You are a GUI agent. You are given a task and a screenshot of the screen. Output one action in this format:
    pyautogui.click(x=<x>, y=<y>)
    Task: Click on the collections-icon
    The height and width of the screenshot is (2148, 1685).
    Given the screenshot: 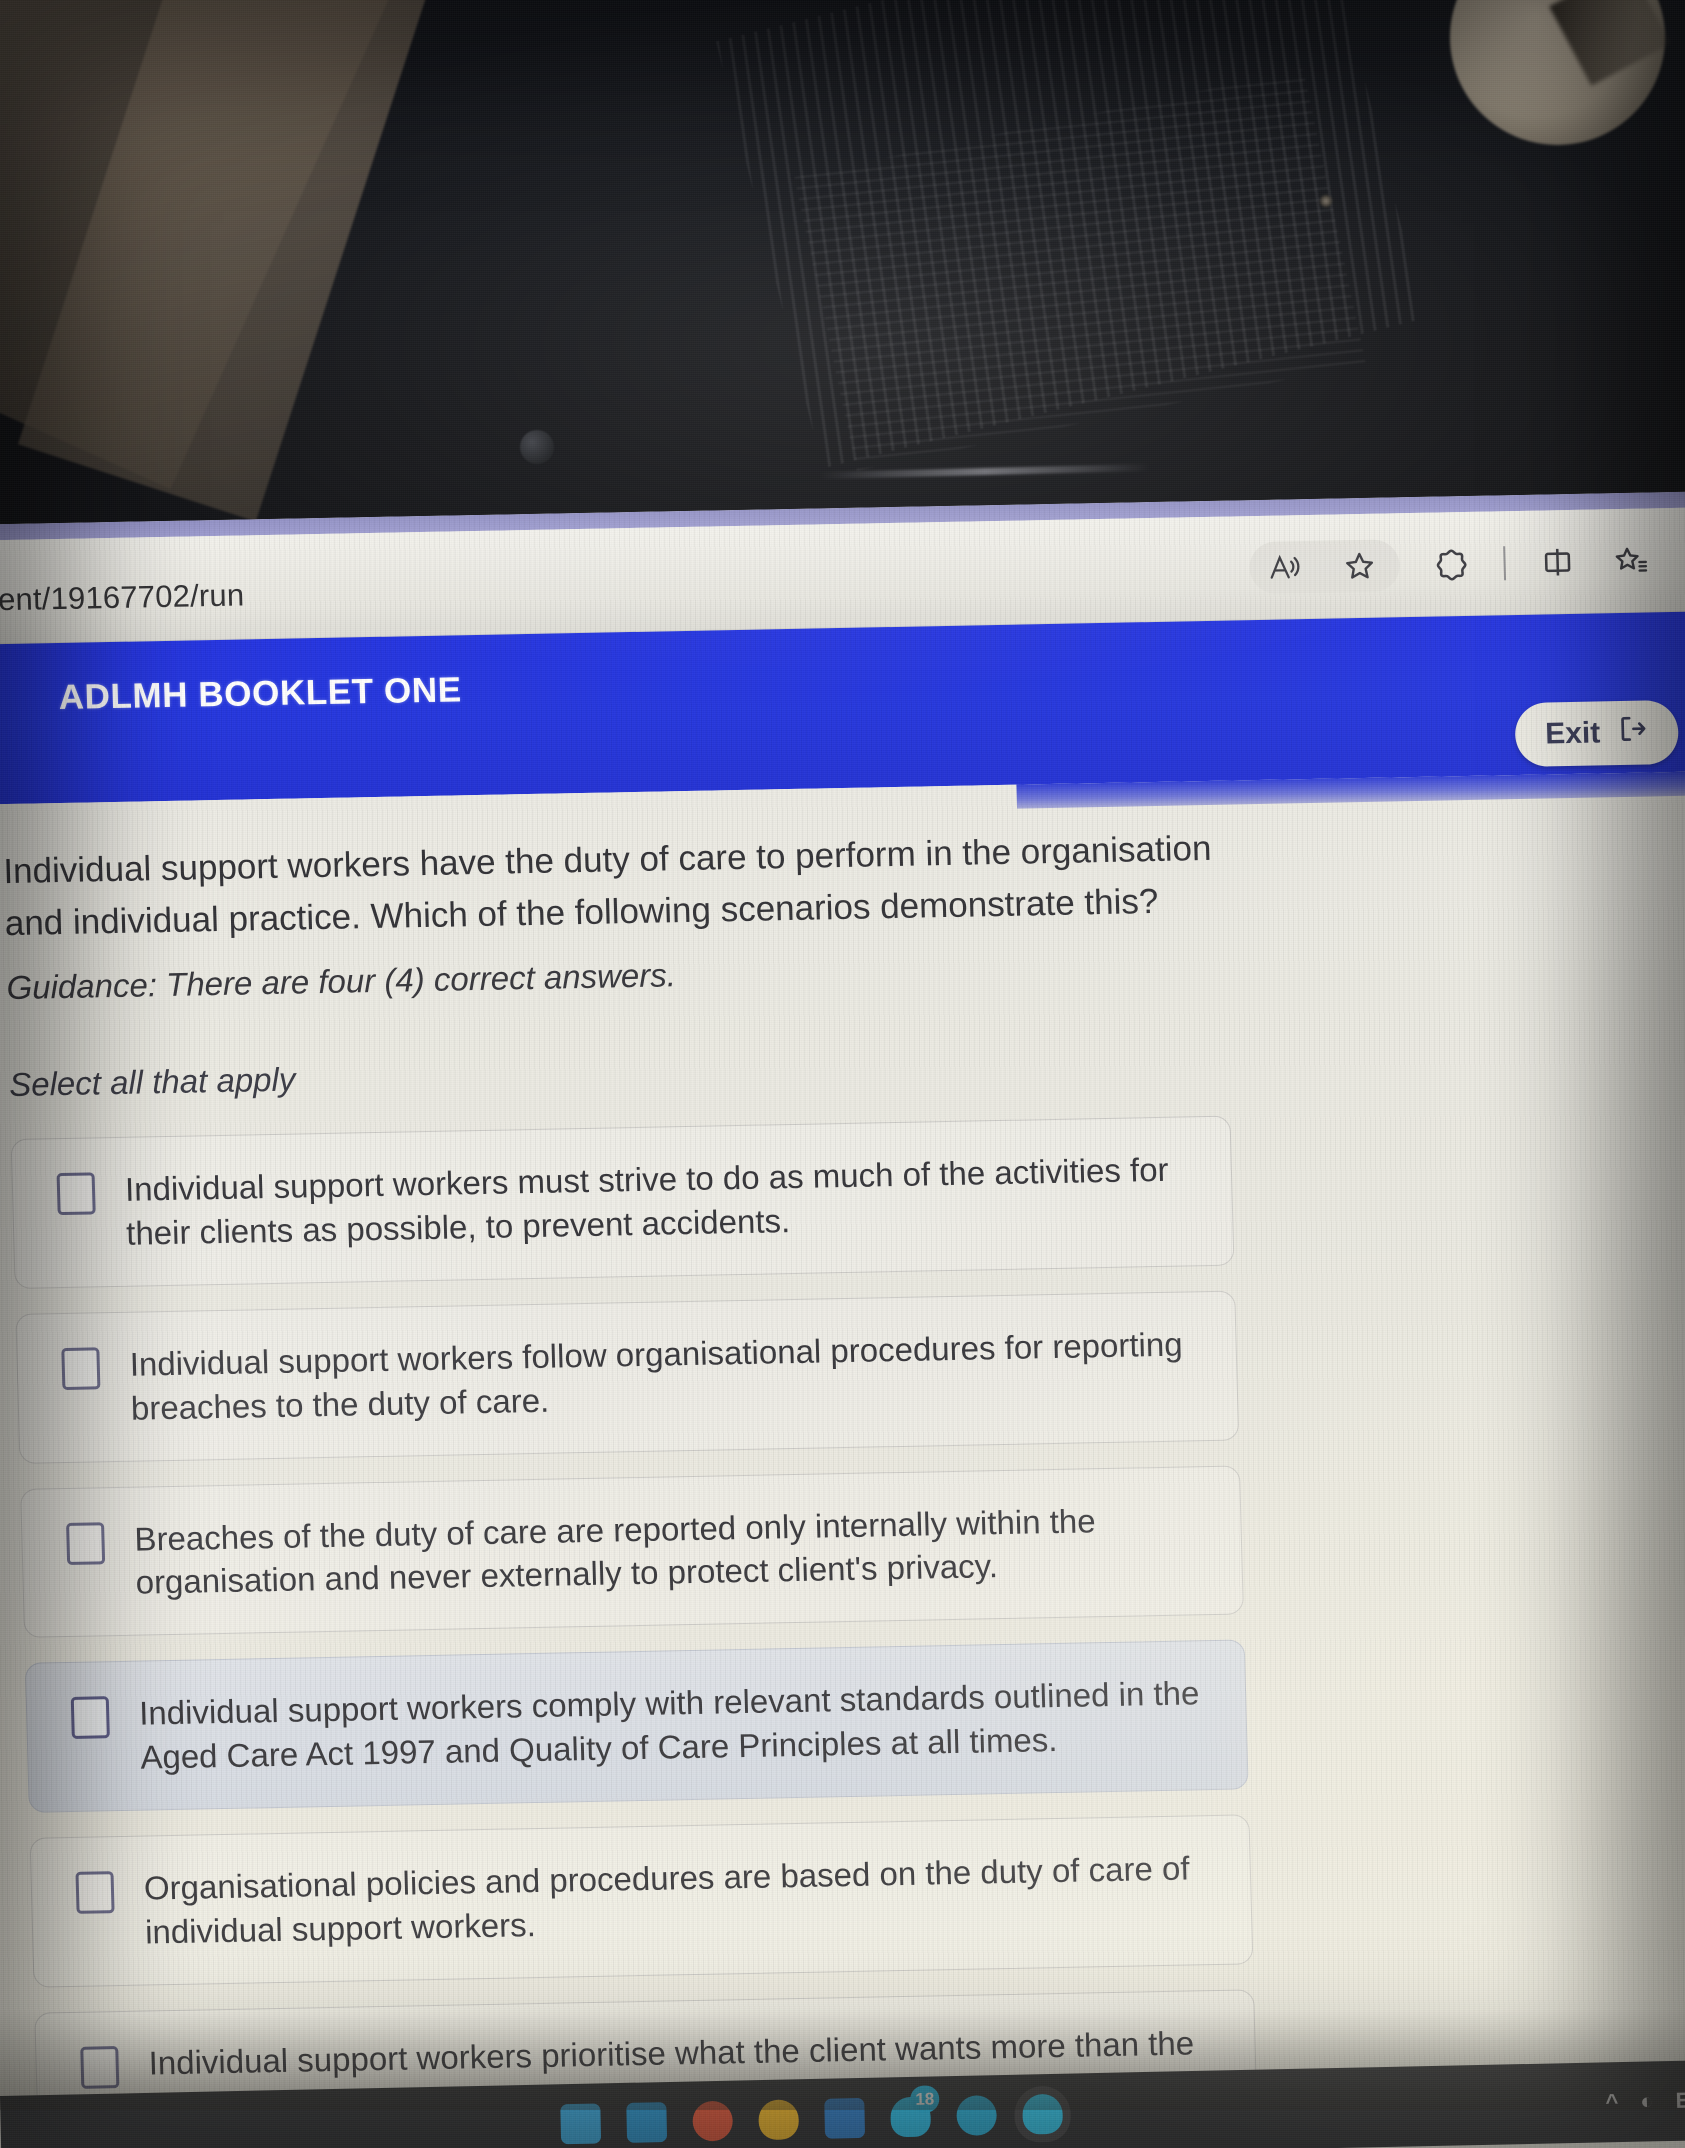 What is the action you would take?
    pyautogui.click(x=1631, y=560)
    